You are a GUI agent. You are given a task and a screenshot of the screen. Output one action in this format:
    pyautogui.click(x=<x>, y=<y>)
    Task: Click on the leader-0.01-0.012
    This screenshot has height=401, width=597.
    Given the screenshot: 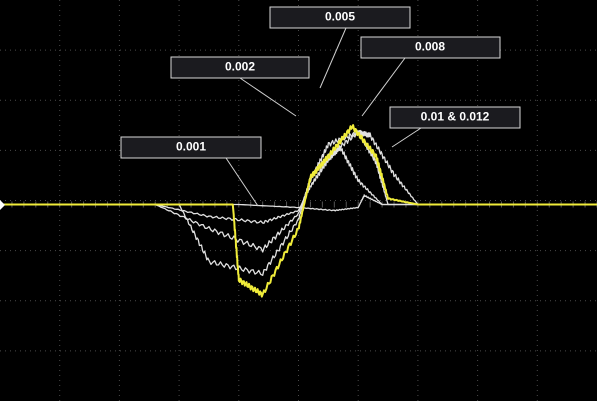 What is the action you would take?
    pyautogui.click(x=406, y=137)
    